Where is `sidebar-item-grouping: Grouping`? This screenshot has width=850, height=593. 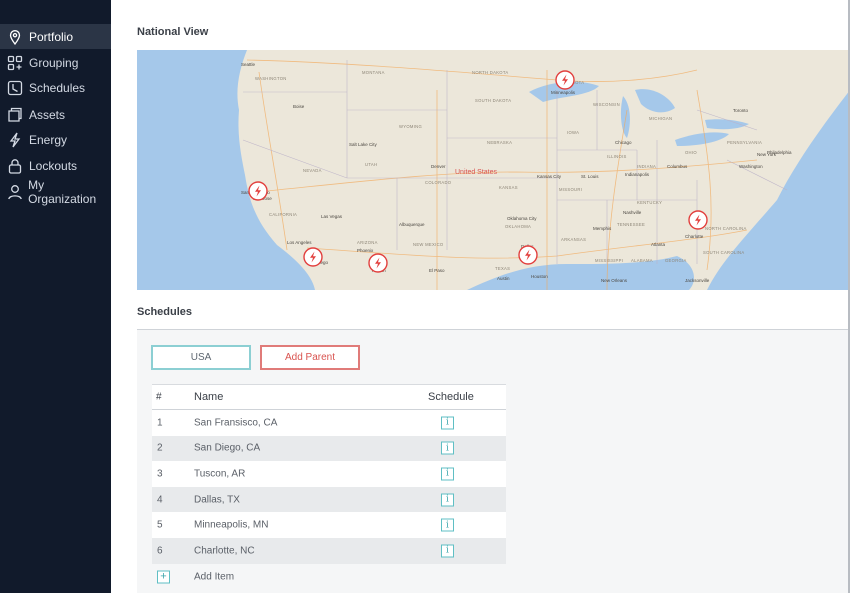 sidebar-item-grouping: Grouping is located at coordinates (55, 62).